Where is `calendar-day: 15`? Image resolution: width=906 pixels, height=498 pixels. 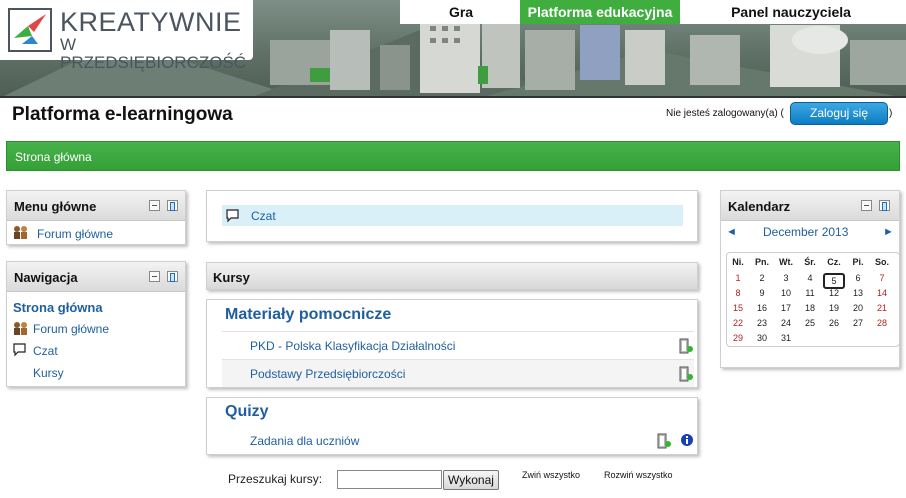
calendar-day: 15 is located at coordinates (738, 308).